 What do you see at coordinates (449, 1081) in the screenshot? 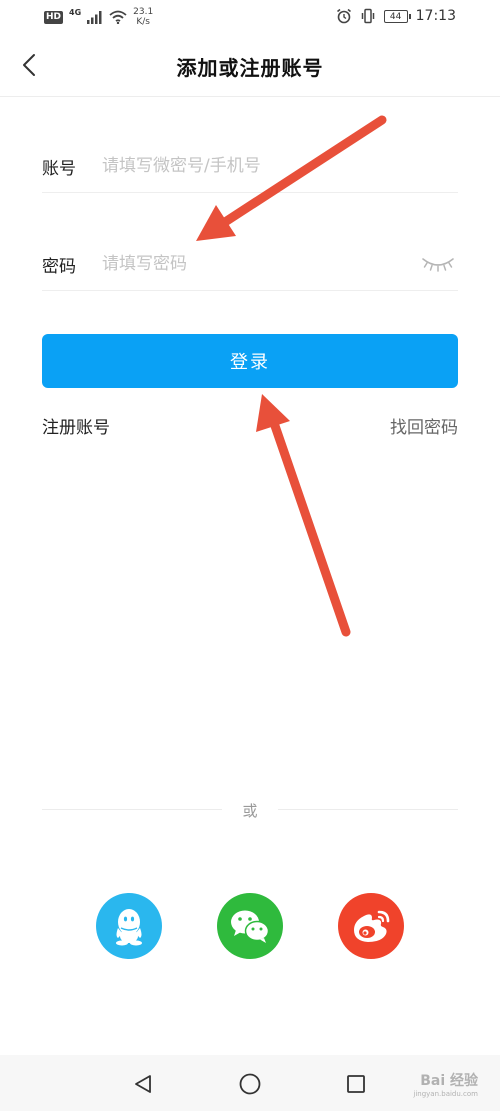
I see `baidu-watermark: Bai 经验` at bounding box center [449, 1081].